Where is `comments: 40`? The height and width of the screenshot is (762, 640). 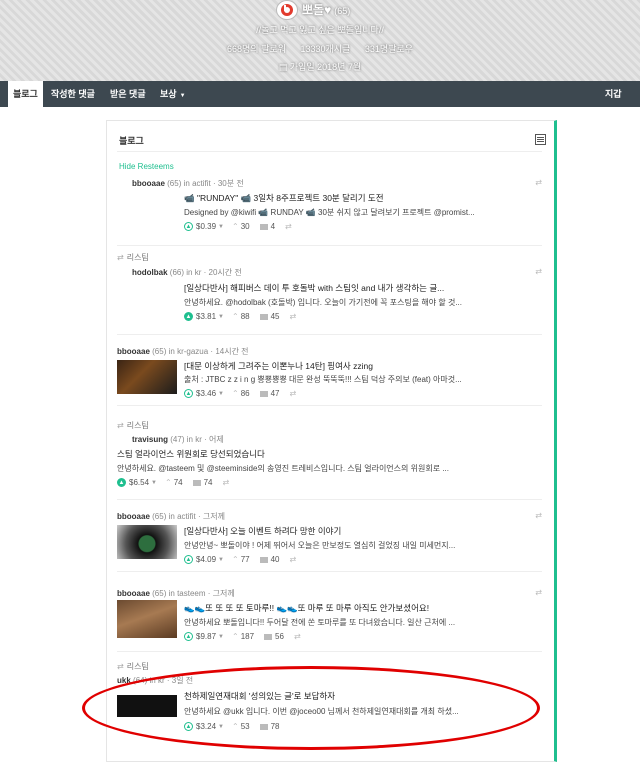 comments: 40 is located at coordinates (269, 559).